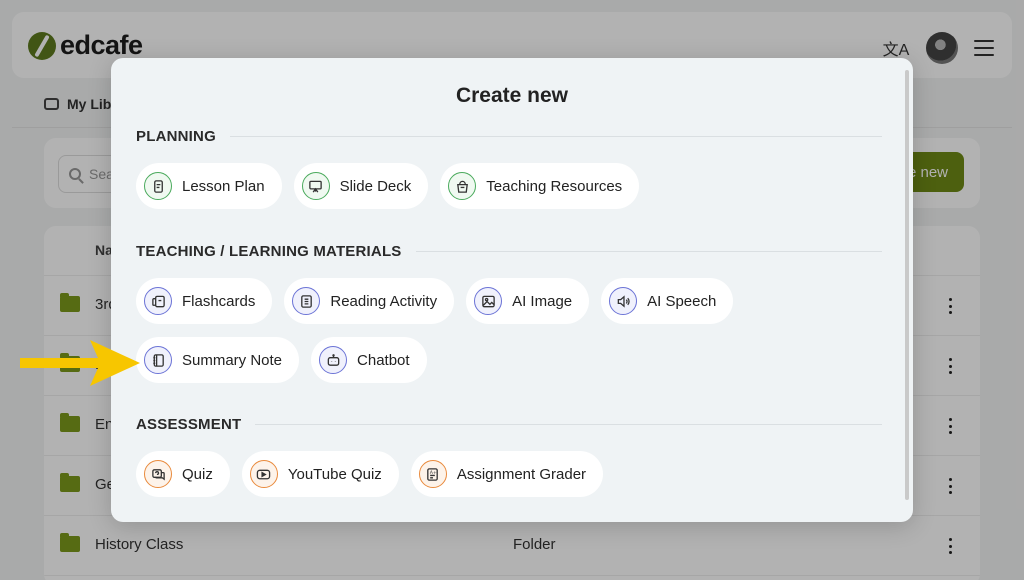 Image resolution: width=1024 pixels, height=580 pixels. Describe the element at coordinates (333, 360) in the screenshot. I see `robot-icon` at that location.